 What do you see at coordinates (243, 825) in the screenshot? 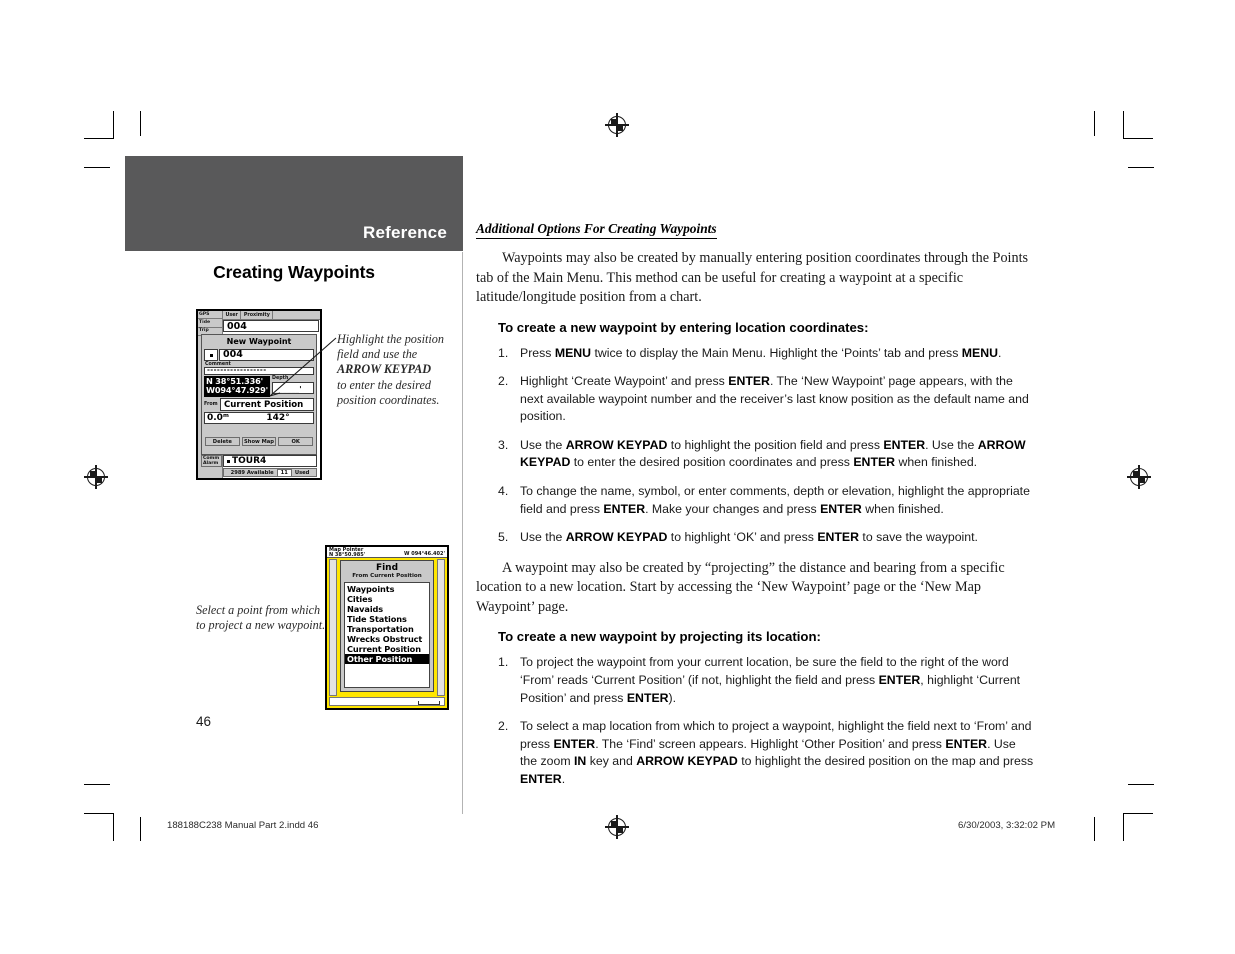
I see `footer-filename: 188188C238 Manual Part 2.indd 46` at bounding box center [243, 825].